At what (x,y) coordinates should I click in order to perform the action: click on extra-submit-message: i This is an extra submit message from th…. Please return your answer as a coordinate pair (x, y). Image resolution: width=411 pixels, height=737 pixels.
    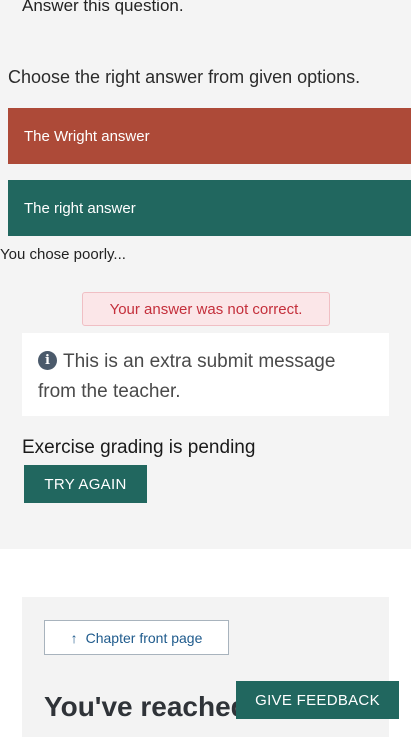
    Looking at the image, I should click on (205, 374).